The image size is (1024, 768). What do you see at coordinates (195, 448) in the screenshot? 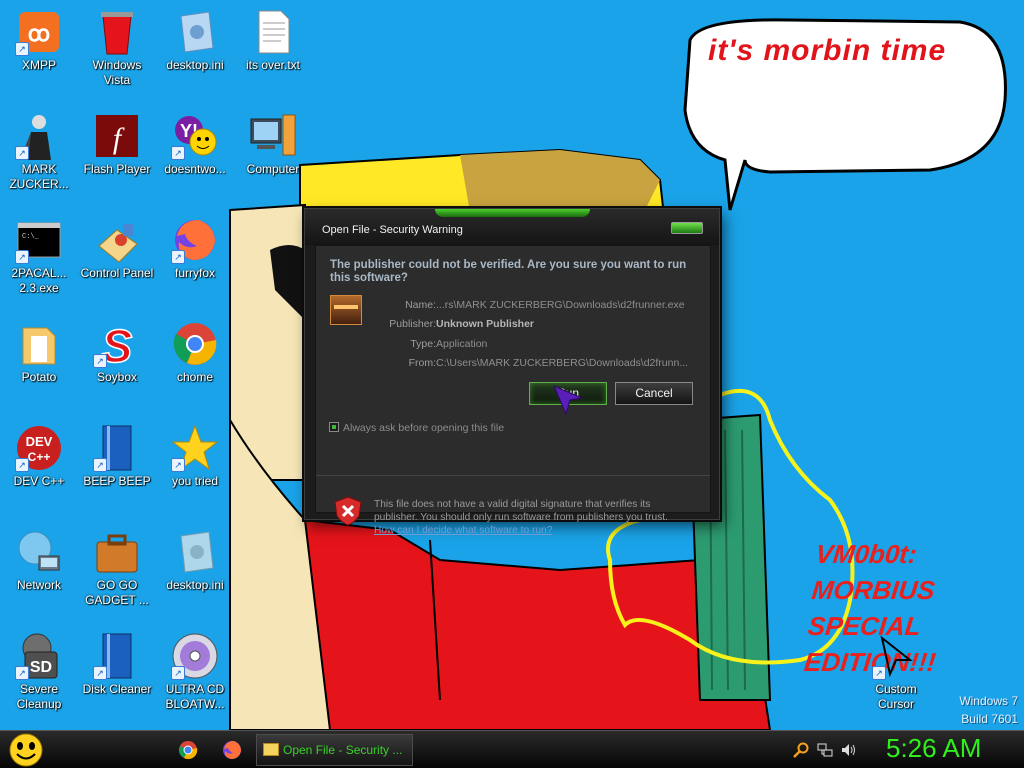
I see `gold-star-icon: ↗` at bounding box center [195, 448].